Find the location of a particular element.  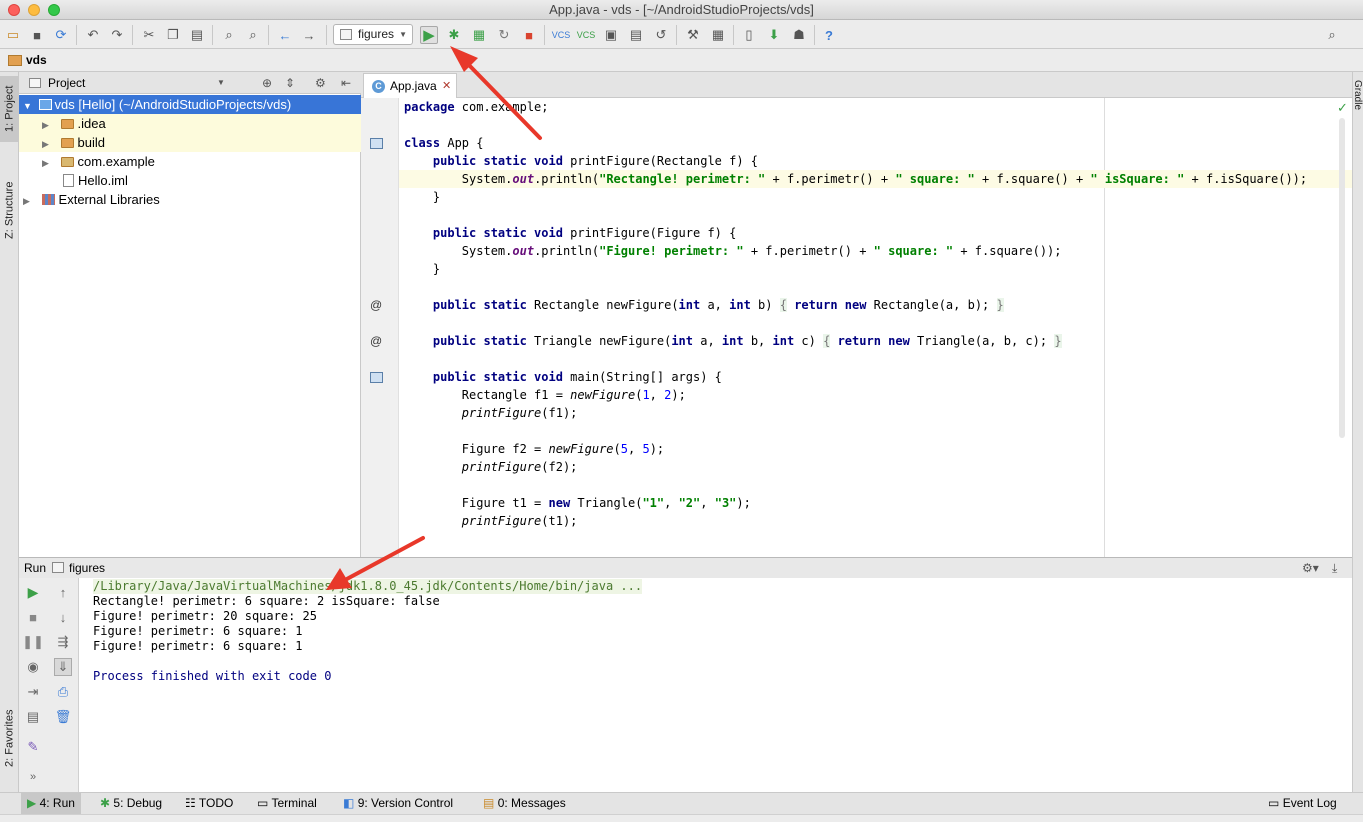

sync-icon: ⟳ is located at coordinates (61, 35).